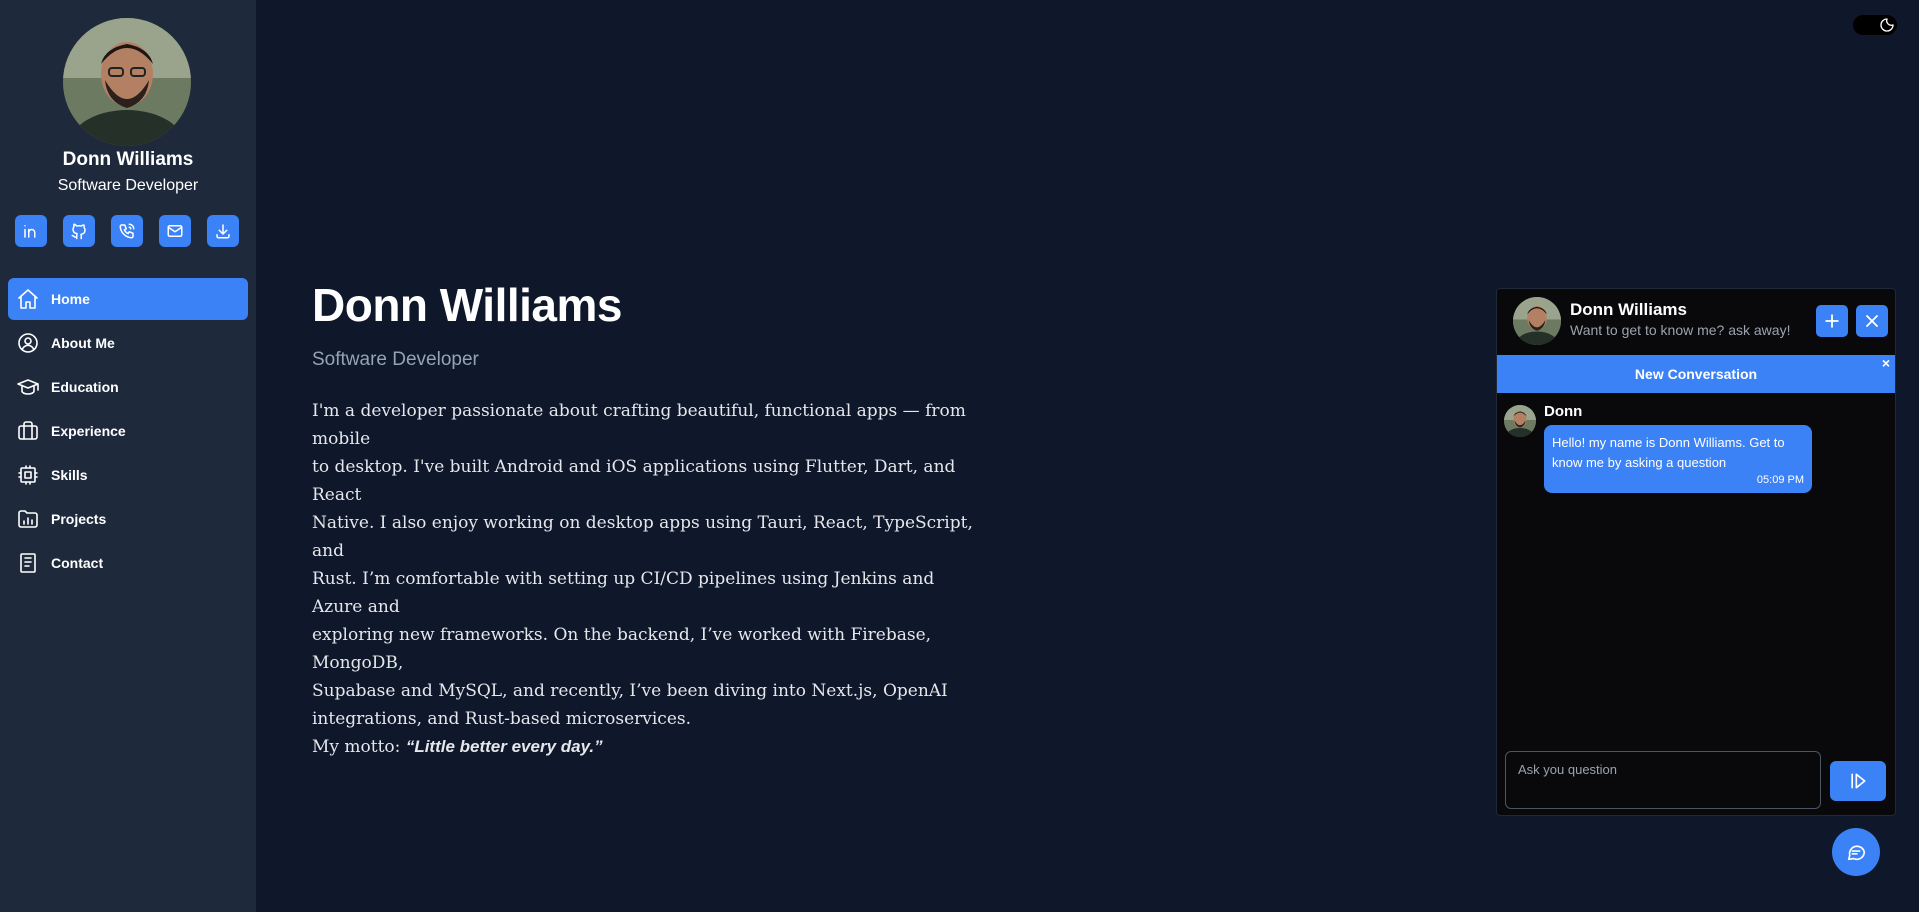 The image size is (1919, 912). What do you see at coordinates (28, 519) in the screenshot?
I see `folder-chart-icon` at bounding box center [28, 519].